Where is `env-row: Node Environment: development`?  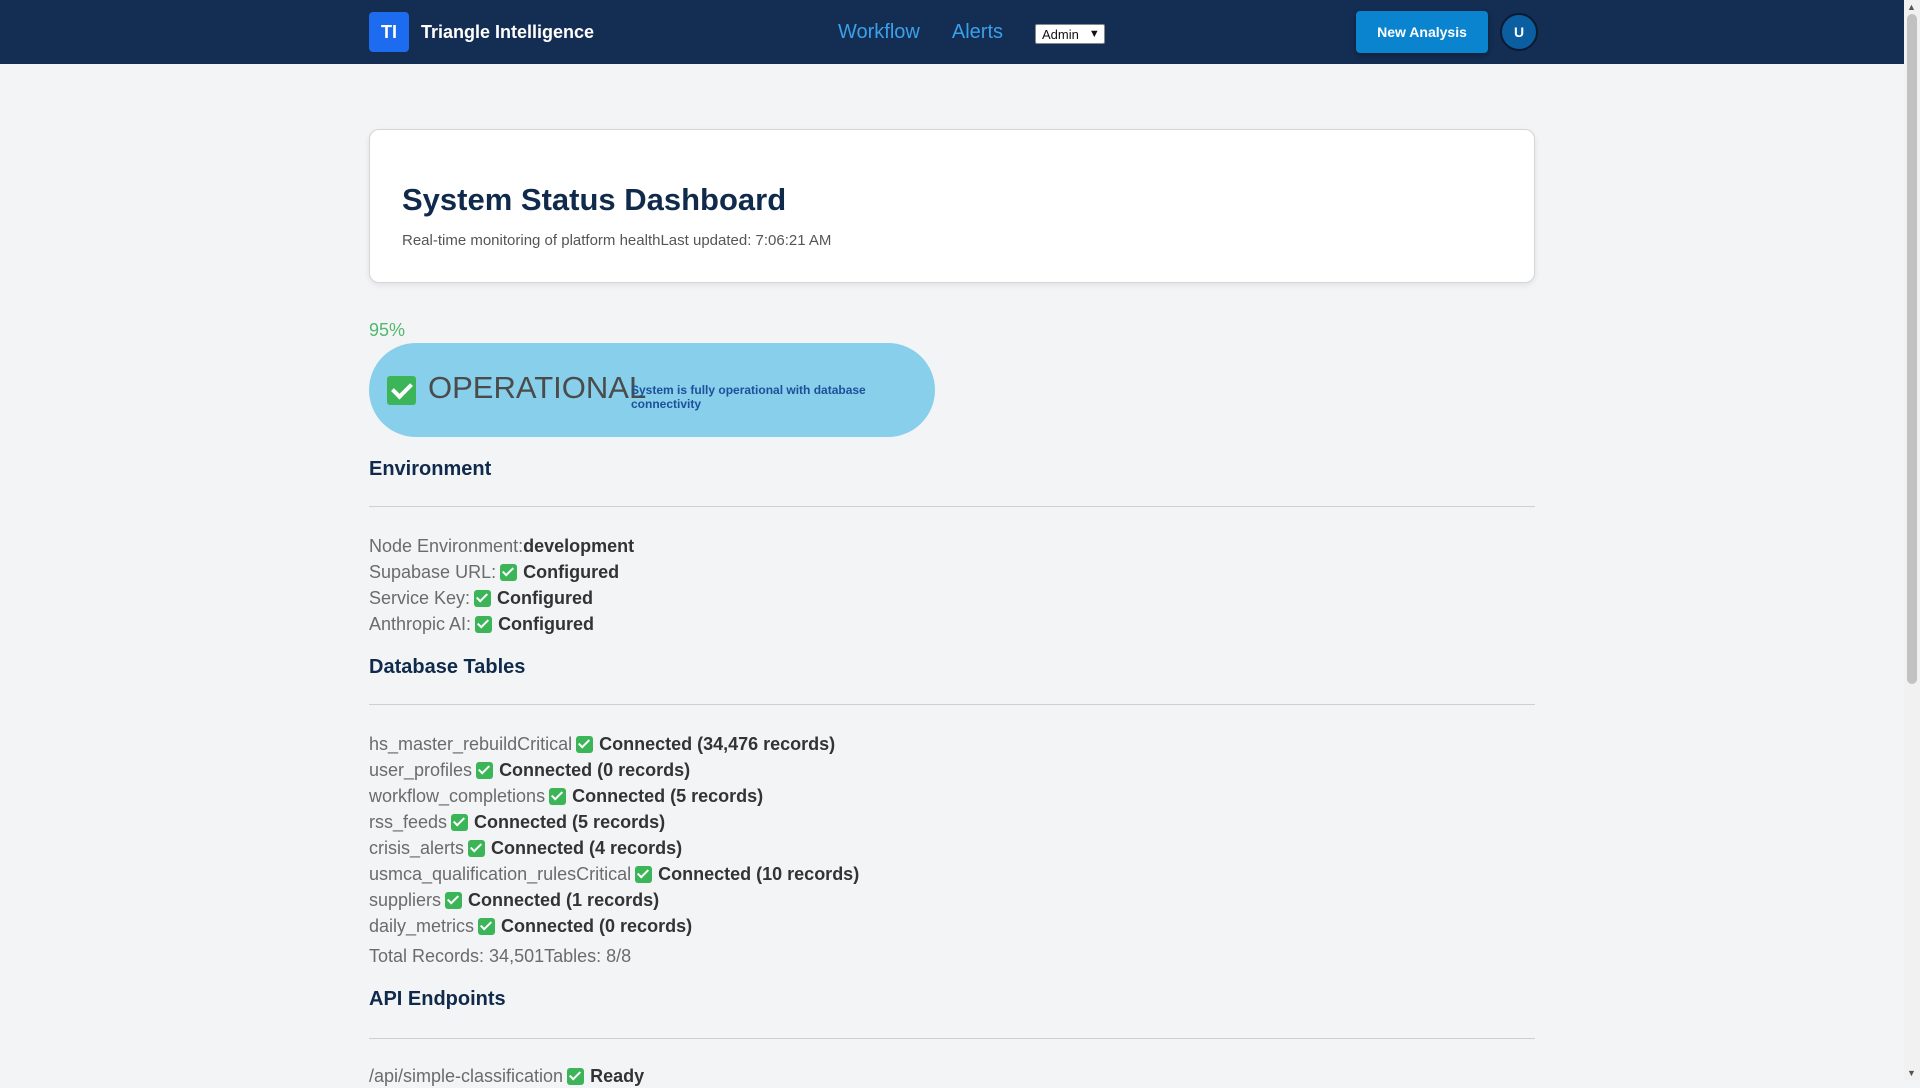
env-row: Node Environment: development is located at coordinates (501, 546).